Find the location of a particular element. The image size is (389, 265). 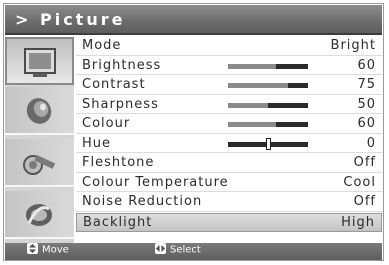

sidebar is located at coordinates (39, 140).